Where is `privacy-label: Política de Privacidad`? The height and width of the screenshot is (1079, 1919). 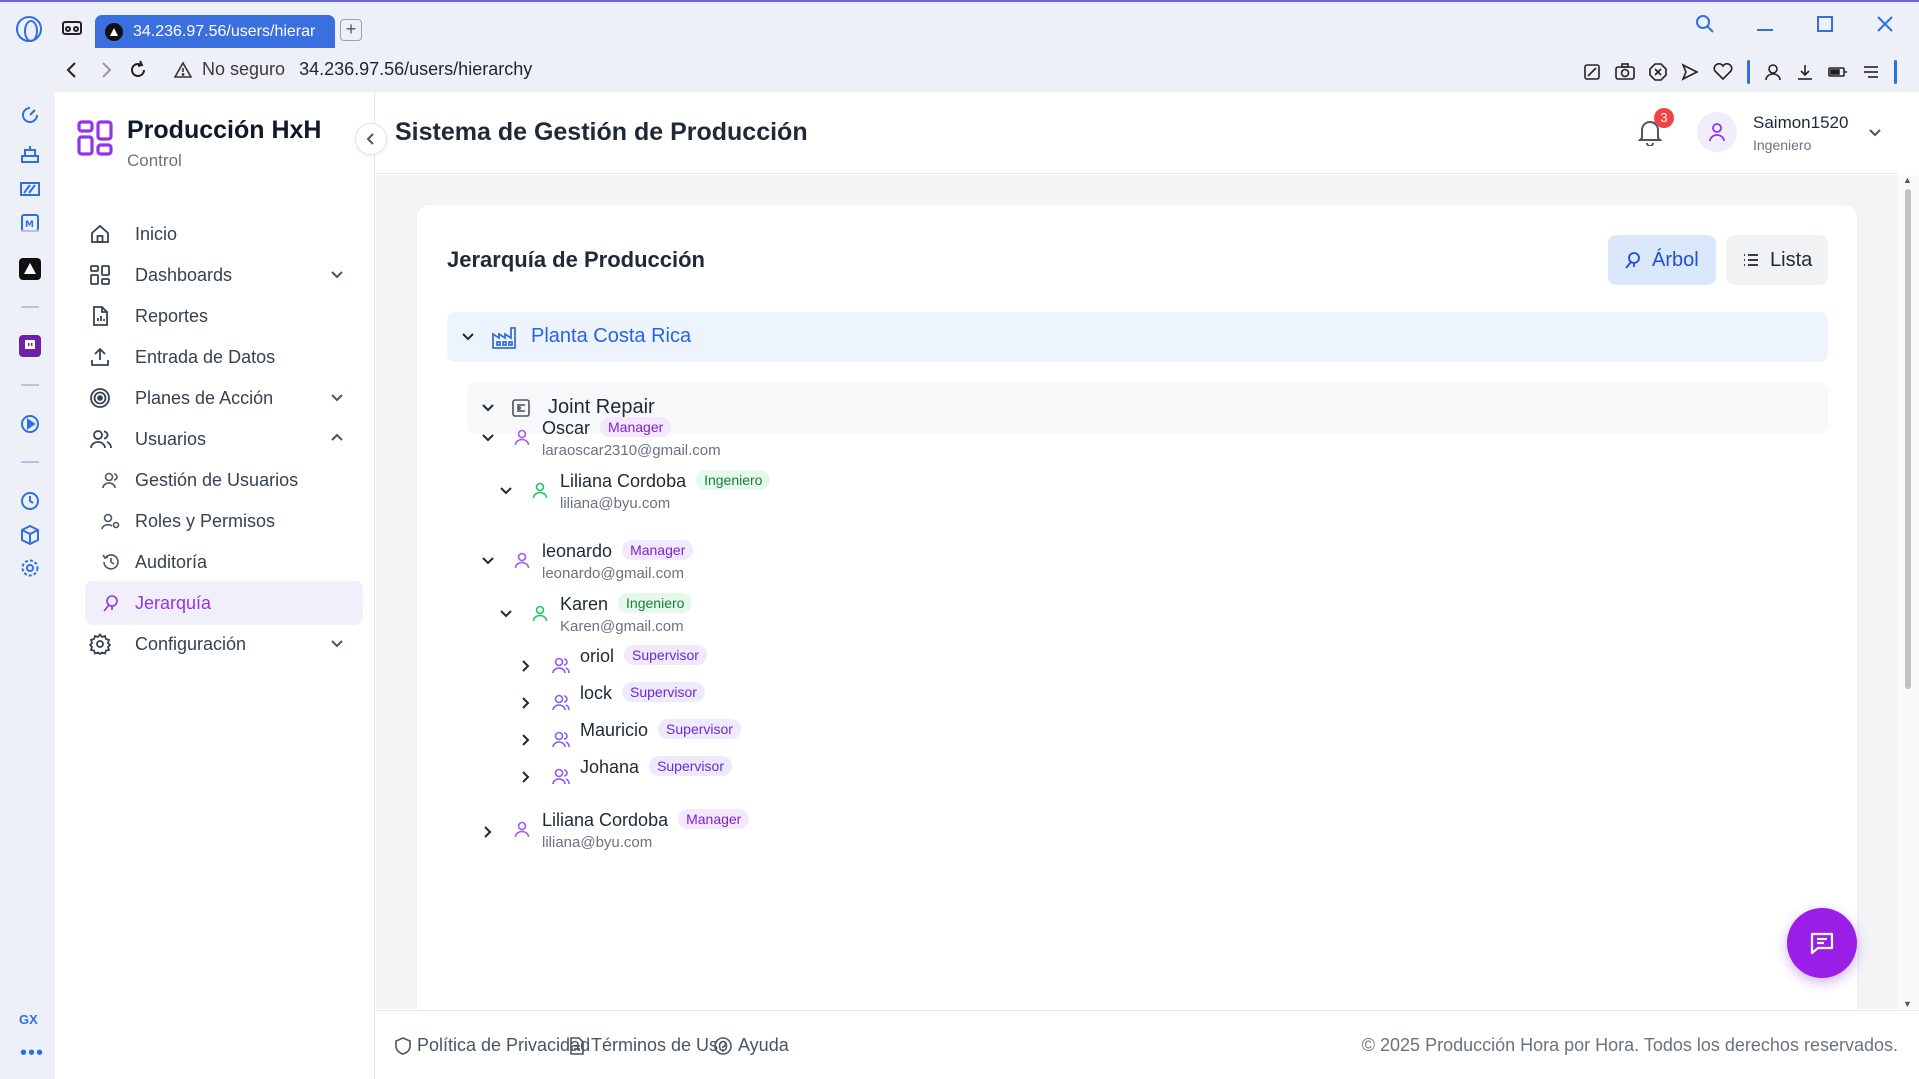
privacy-label: Política de Privacidad is located at coordinates (504, 1045).